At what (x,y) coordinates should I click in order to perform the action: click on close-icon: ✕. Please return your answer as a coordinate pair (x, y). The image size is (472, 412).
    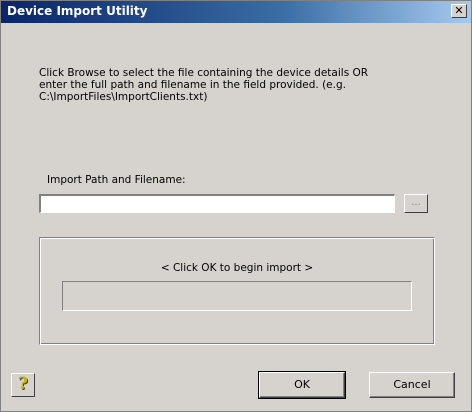
    Looking at the image, I should click on (459, 10).